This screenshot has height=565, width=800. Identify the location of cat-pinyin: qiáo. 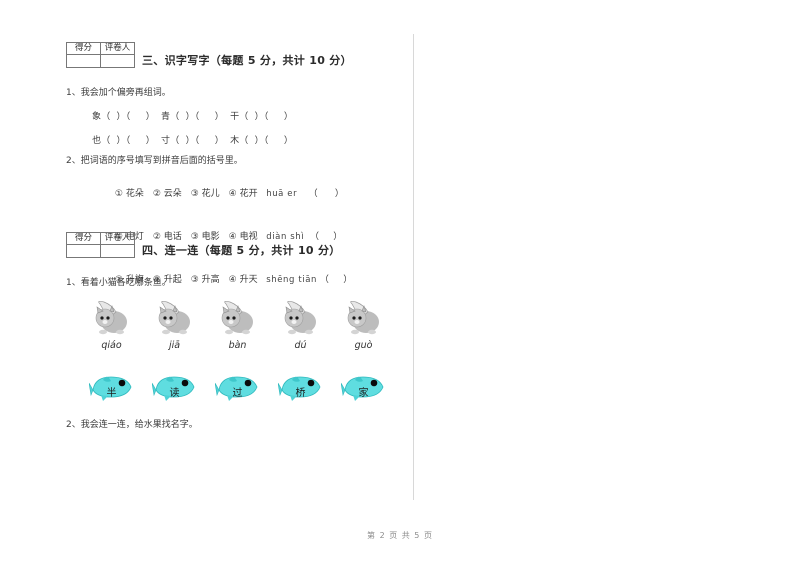
(111, 345).